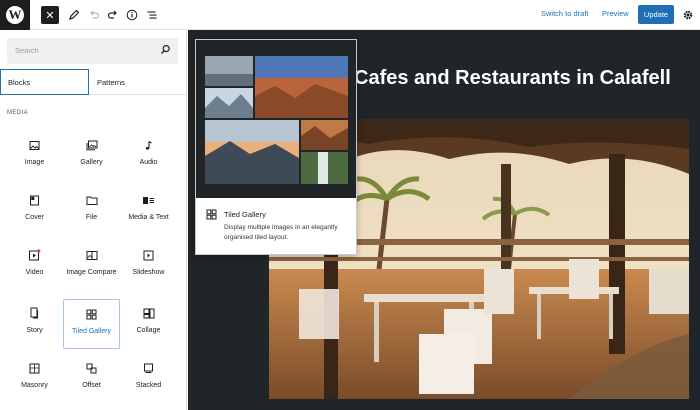 The height and width of the screenshot is (410, 700). I want to click on block-item-tiled-gallery: Tiled Gallery, so click(91, 324).